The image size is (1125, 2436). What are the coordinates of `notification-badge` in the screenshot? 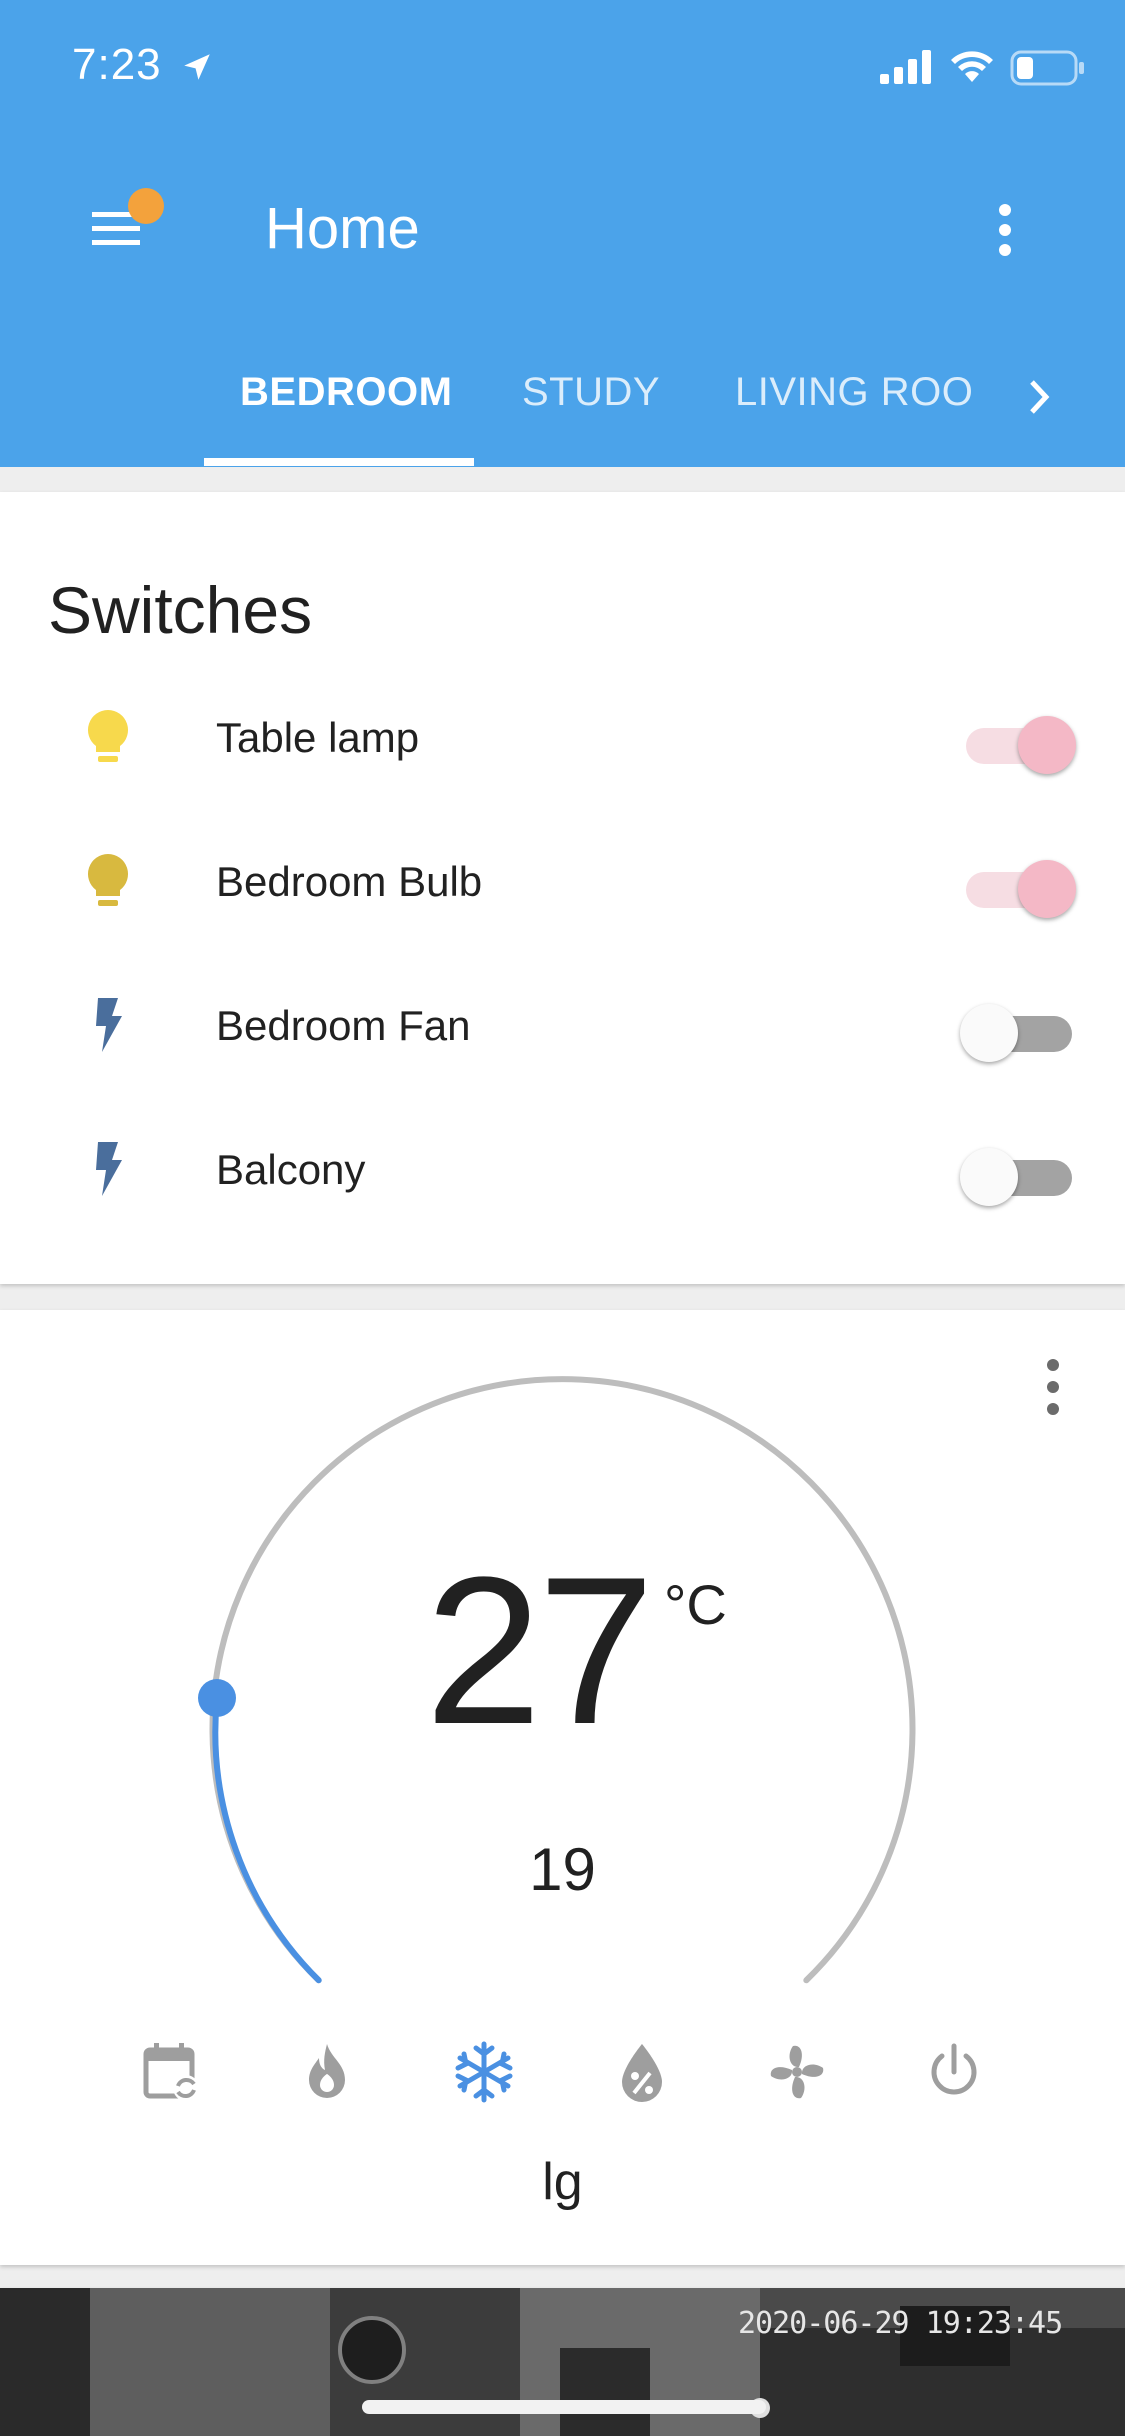 It's located at (146, 206).